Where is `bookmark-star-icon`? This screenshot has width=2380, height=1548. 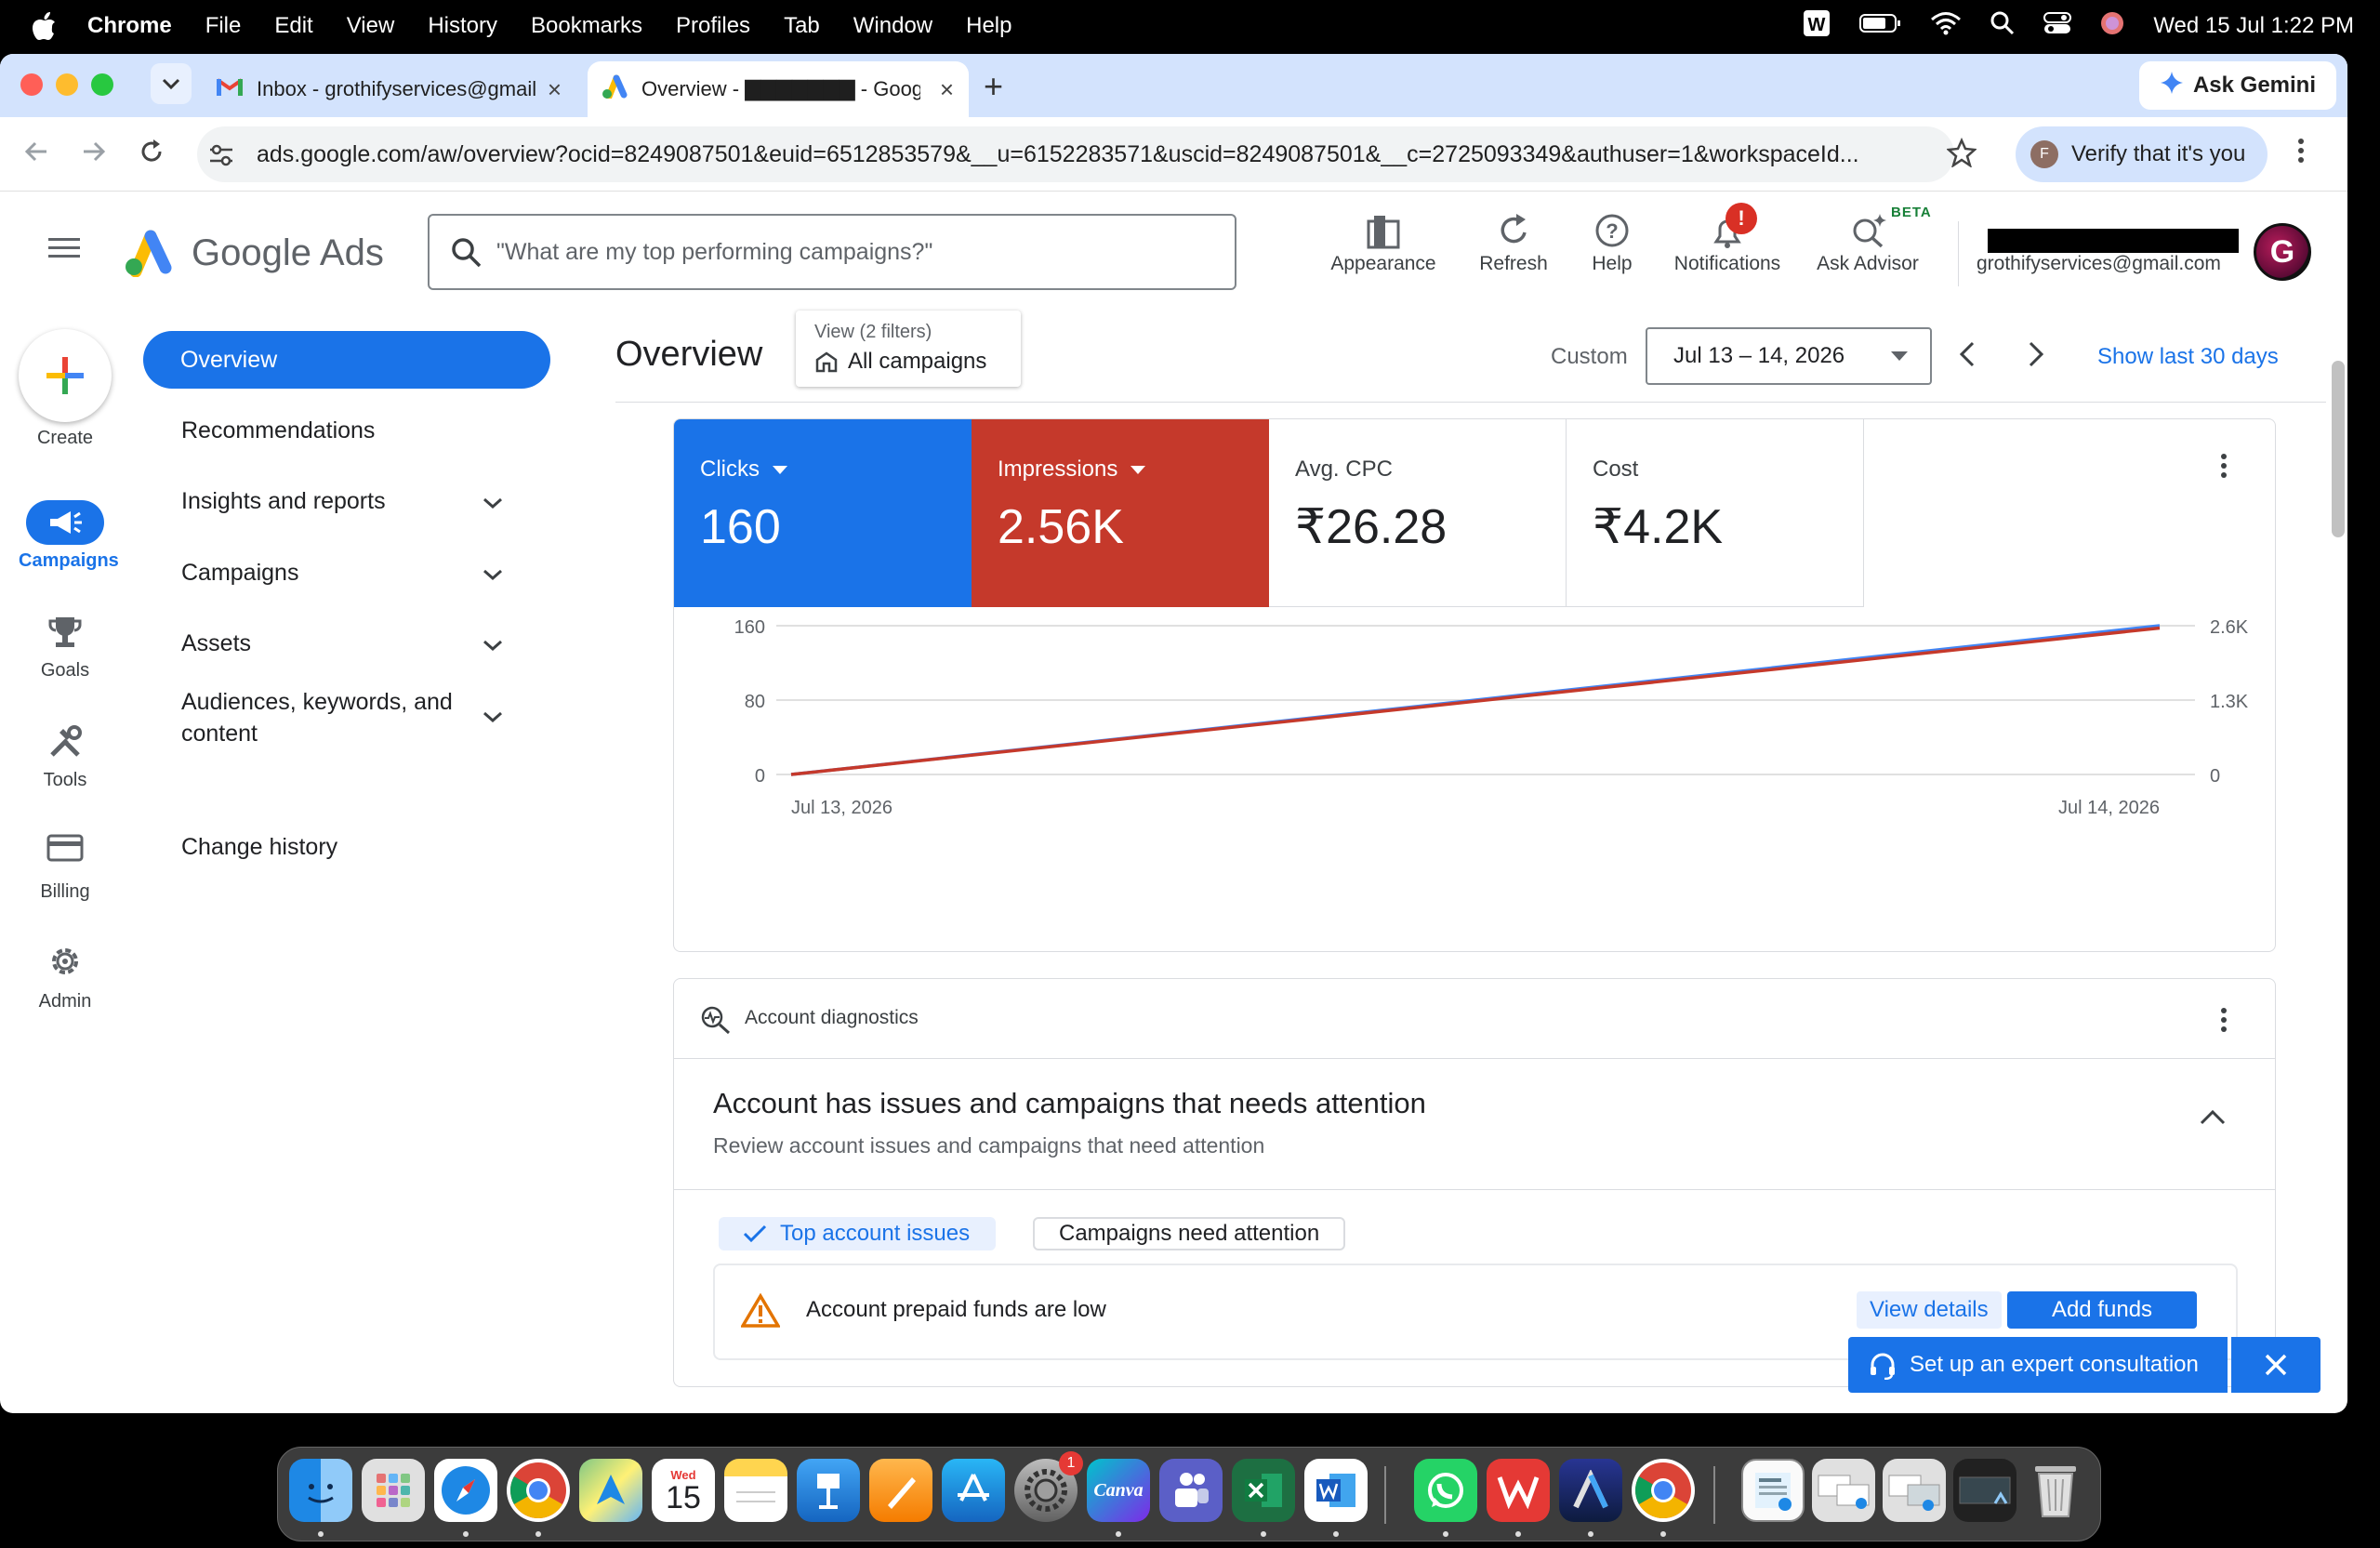 bookmark-star-icon is located at coordinates (1961, 156).